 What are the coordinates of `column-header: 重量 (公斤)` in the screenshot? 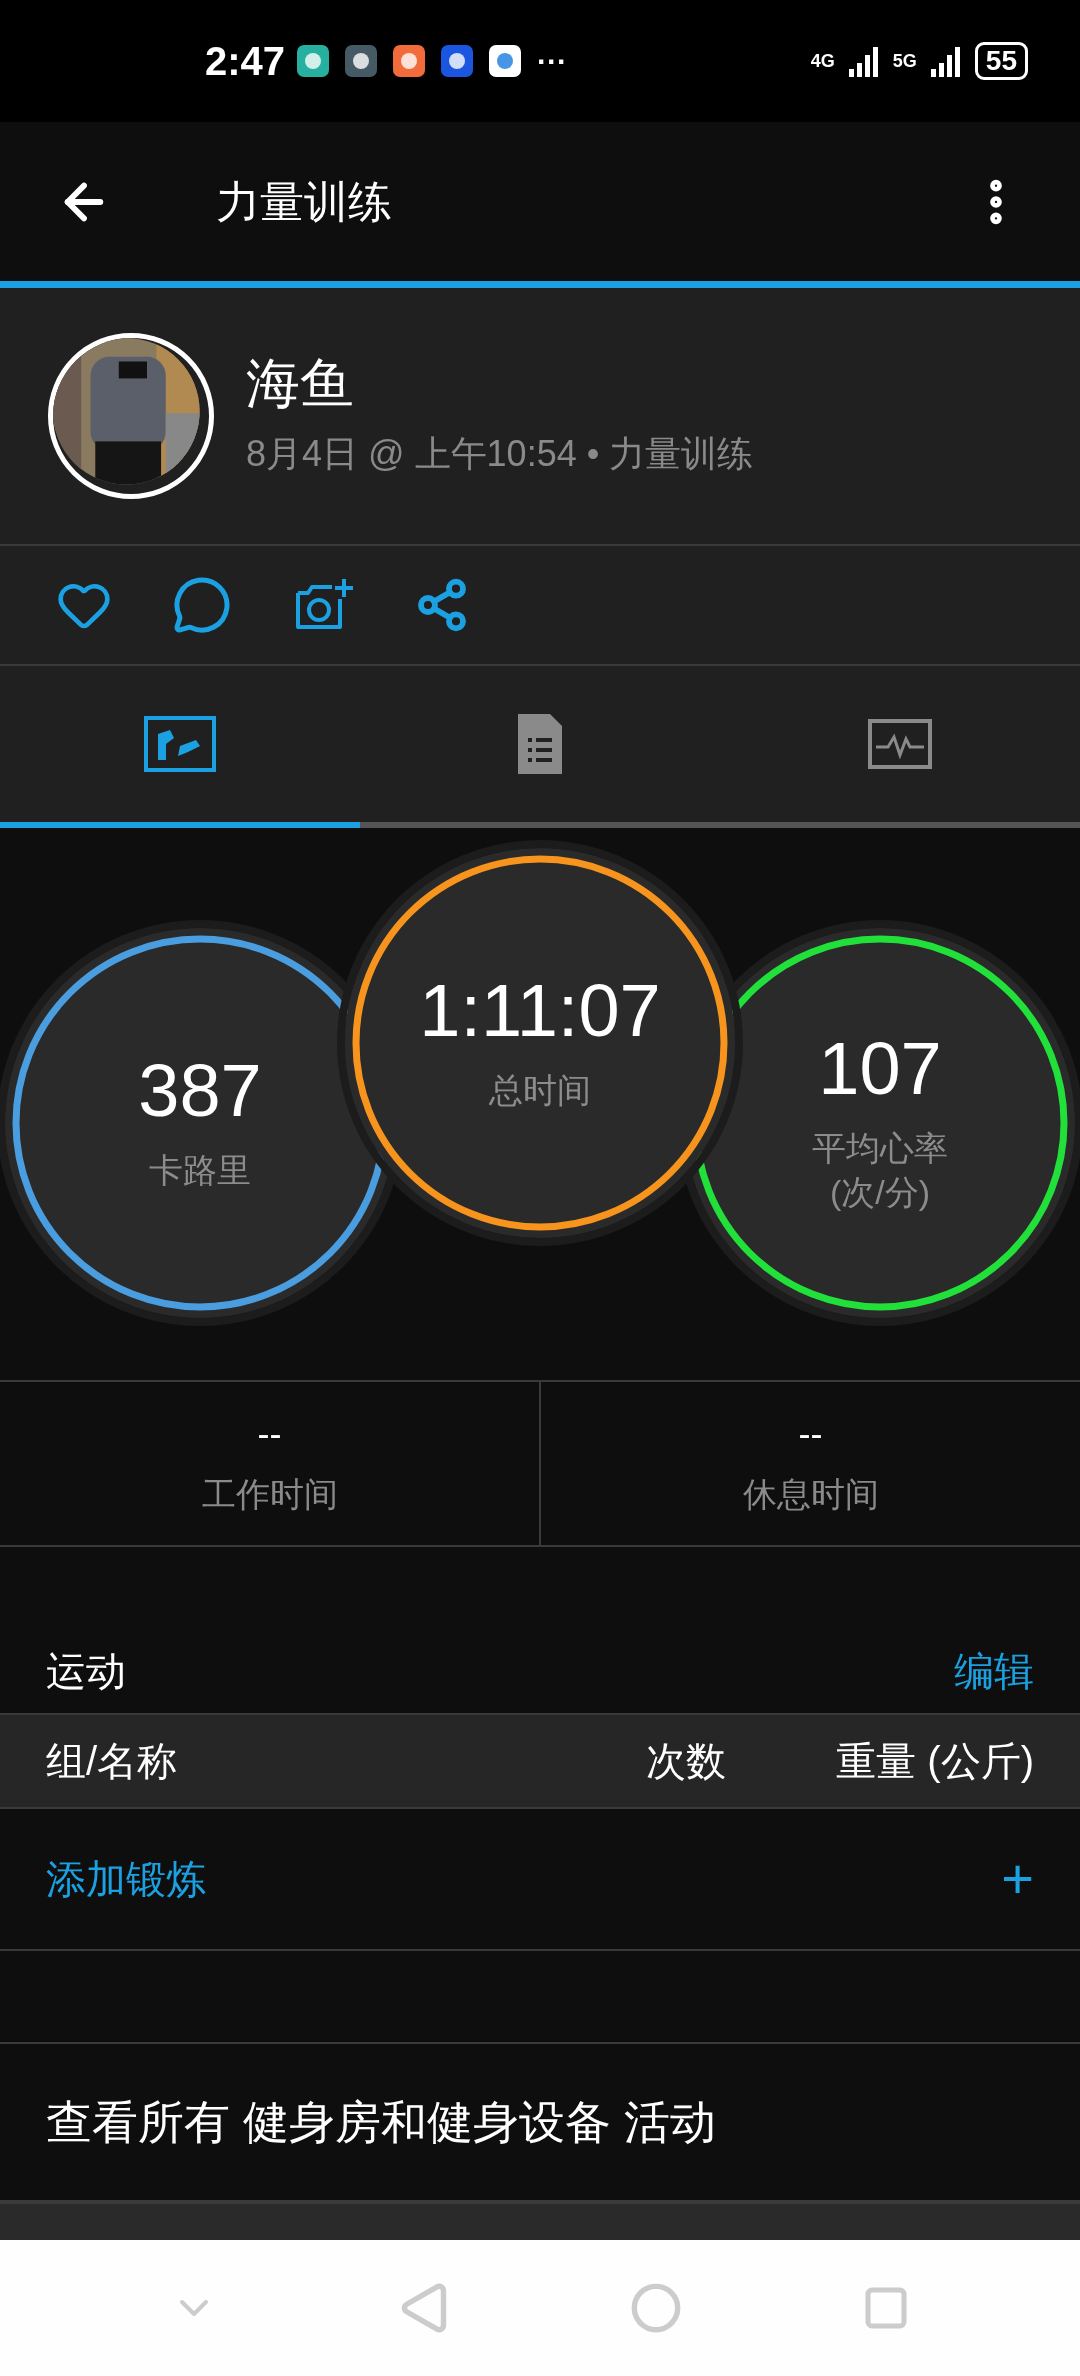 It's located at (935, 1761).